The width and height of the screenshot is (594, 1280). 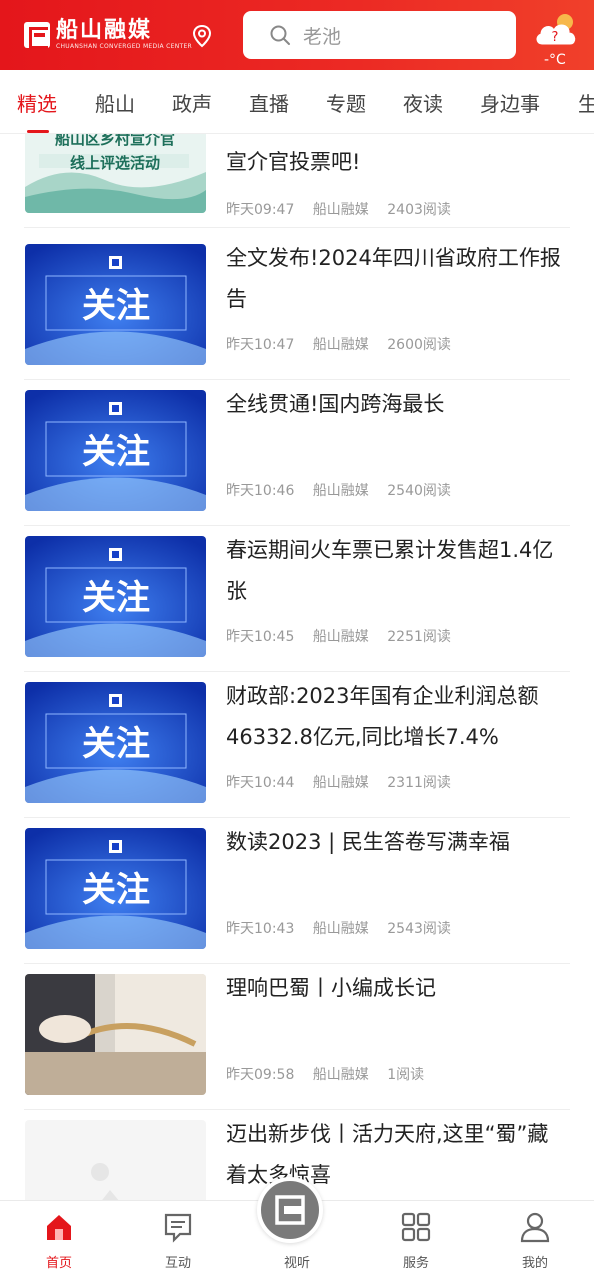 I want to click on tab-more: 生, so click(x=586, y=102).